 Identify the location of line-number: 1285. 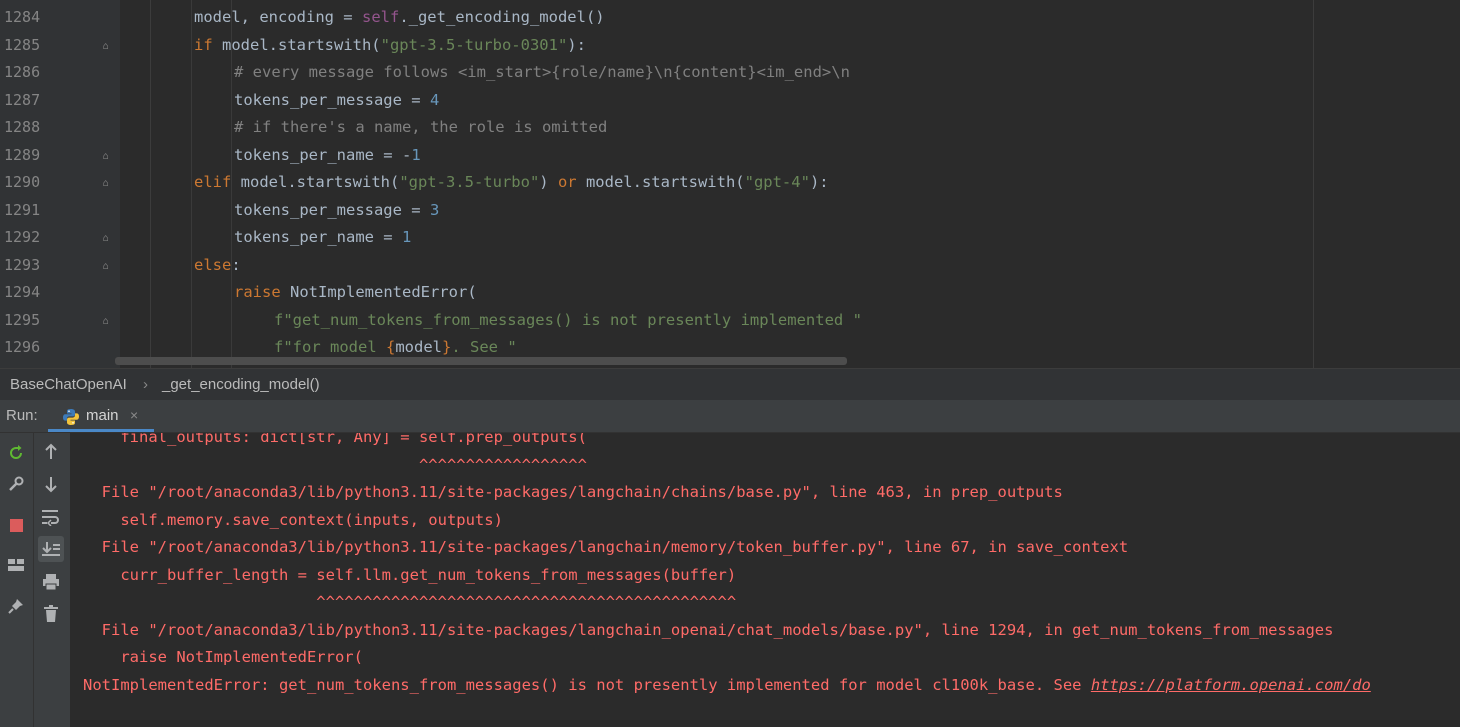
(22, 44).